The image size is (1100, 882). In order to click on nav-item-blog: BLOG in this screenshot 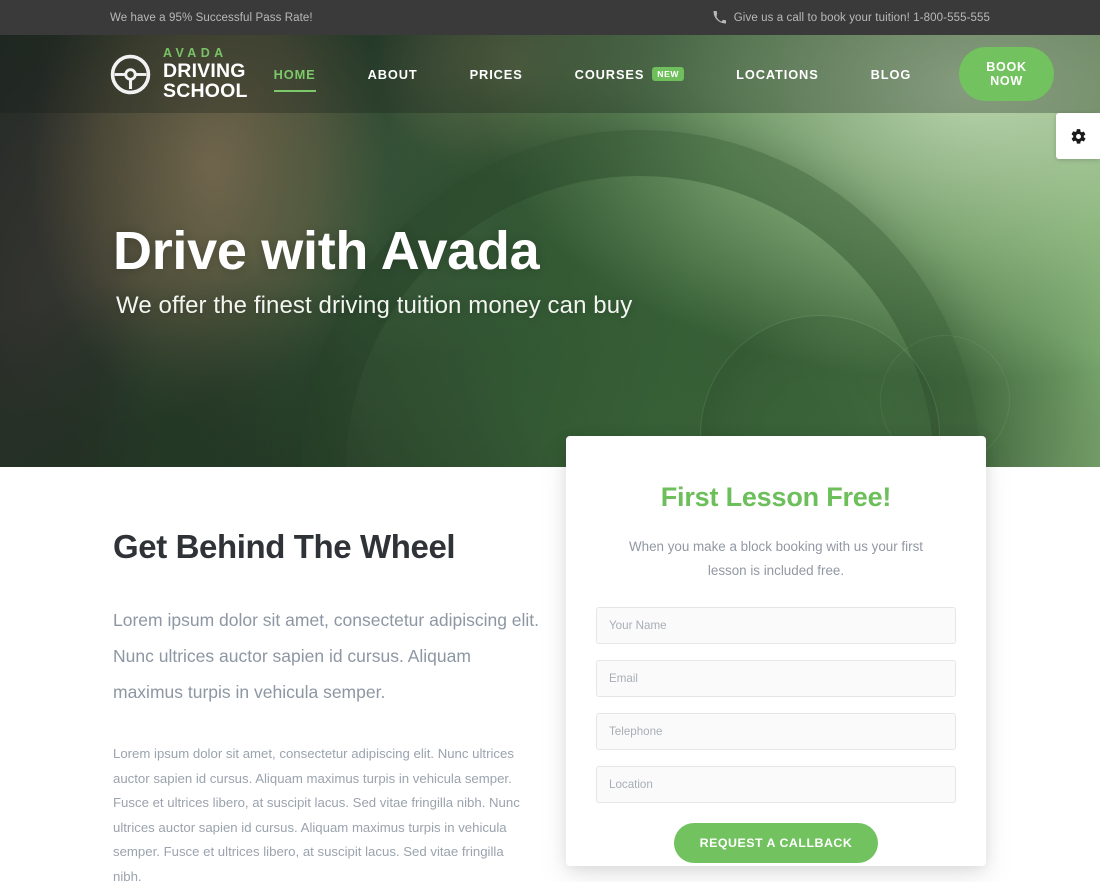, I will do `click(891, 74)`.